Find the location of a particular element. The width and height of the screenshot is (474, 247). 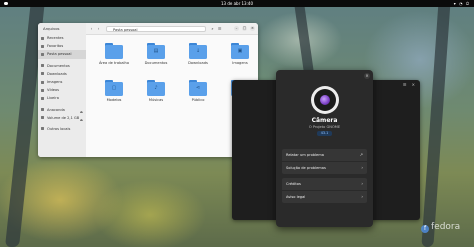

sidebar-item: Anaconda ⏏ is located at coordinates (62, 110).